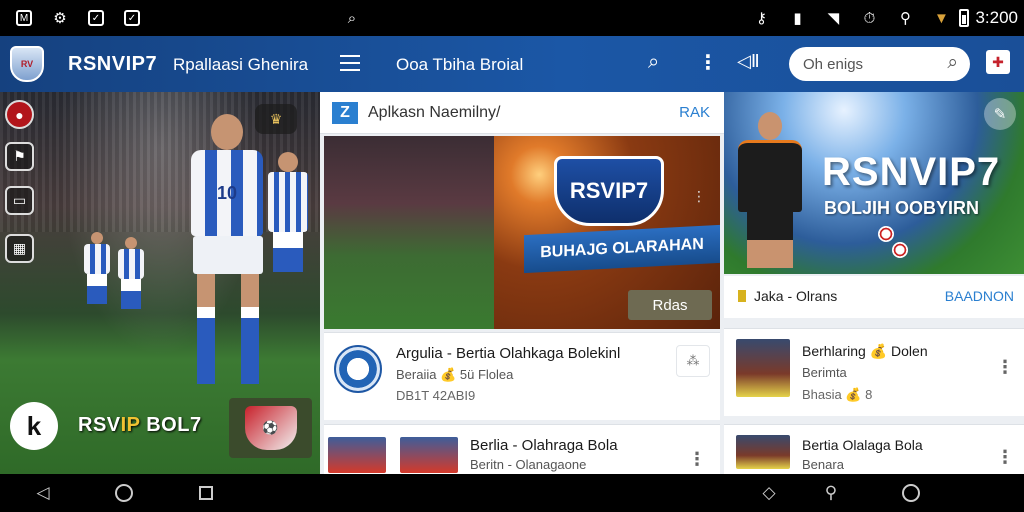 The height and width of the screenshot is (512, 1024). I want to click on stadium-image, so click(409, 232).